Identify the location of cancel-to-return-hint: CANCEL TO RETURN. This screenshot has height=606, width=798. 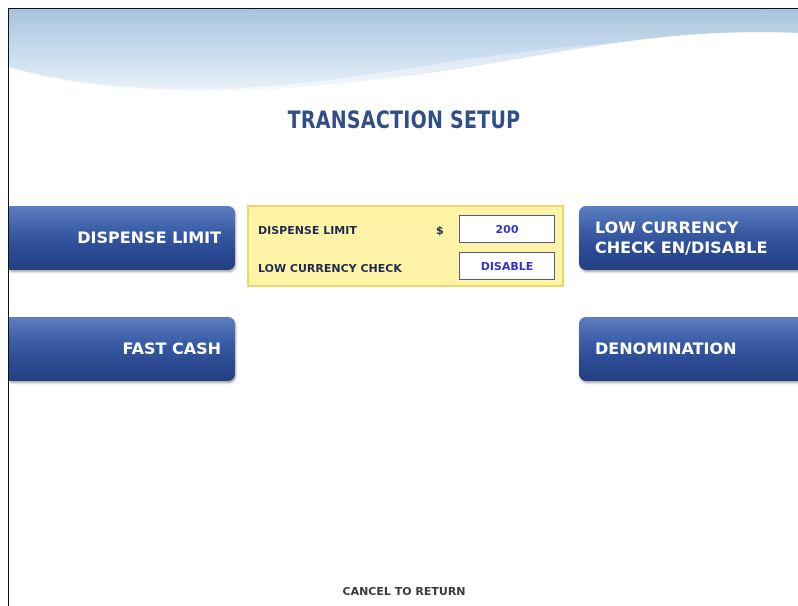
(404, 591).